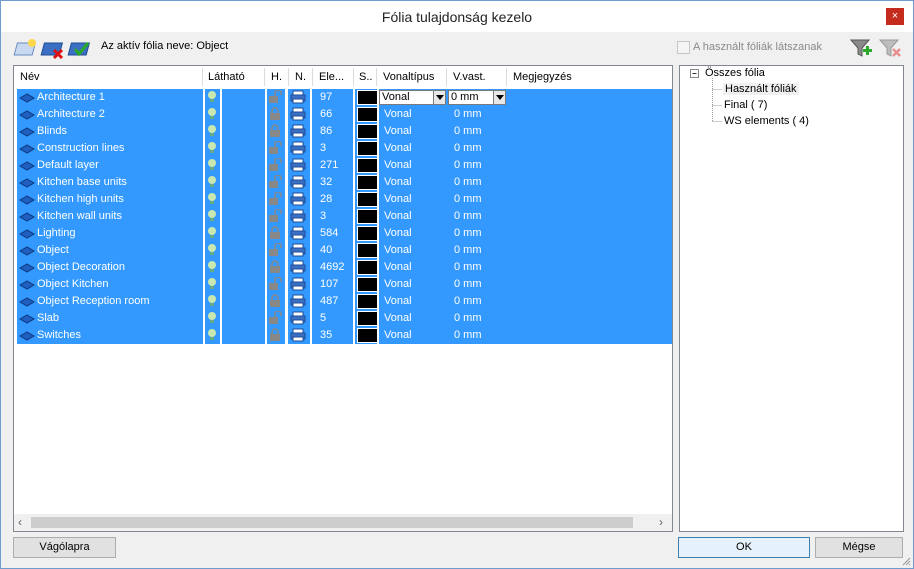 Image resolution: width=914 pixels, height=569 pixels. I want to click on col-print: N., so click(300, 77).